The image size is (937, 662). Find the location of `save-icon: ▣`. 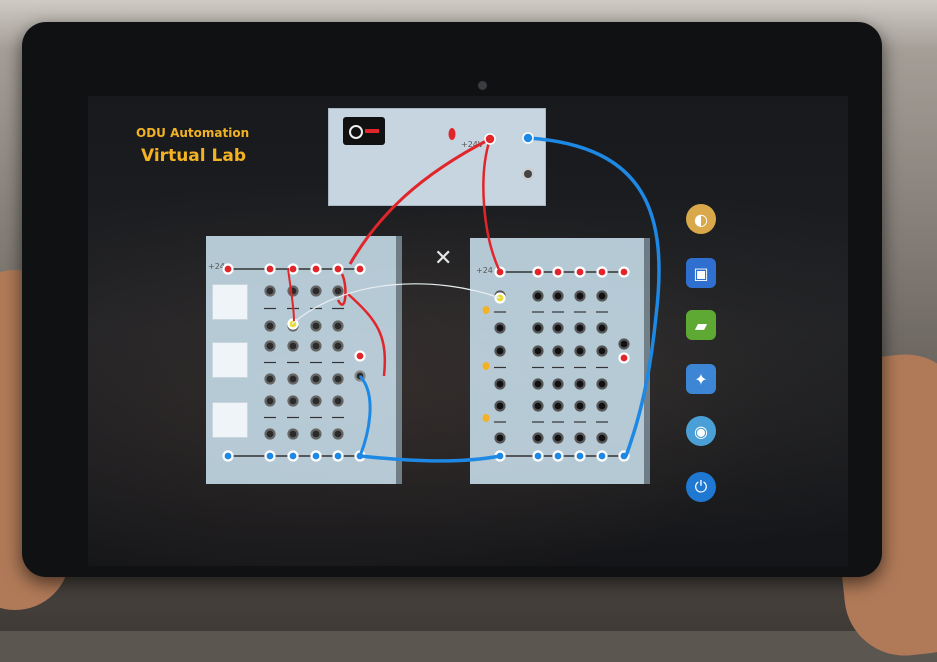

save-icon: ▣ is located at coordinates (701, 273).